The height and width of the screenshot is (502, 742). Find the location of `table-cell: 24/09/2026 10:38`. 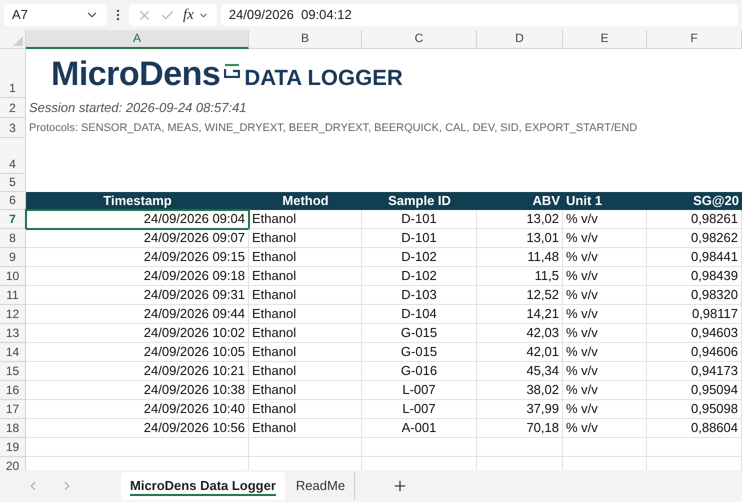

table-cell: 24/09/2026 10:38 is located at coordinates (137, 390).